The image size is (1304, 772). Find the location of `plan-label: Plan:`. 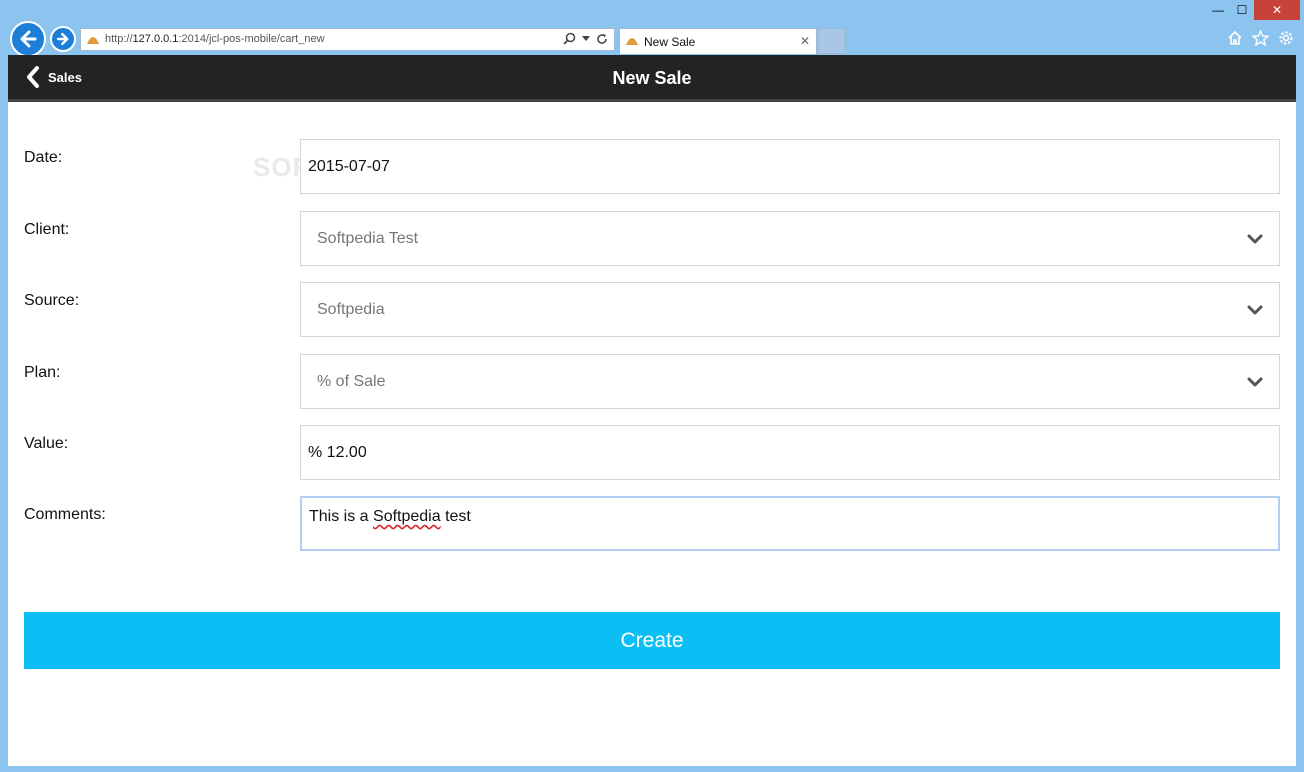

plan-label: Plan: is located at coordinates (42, 372).